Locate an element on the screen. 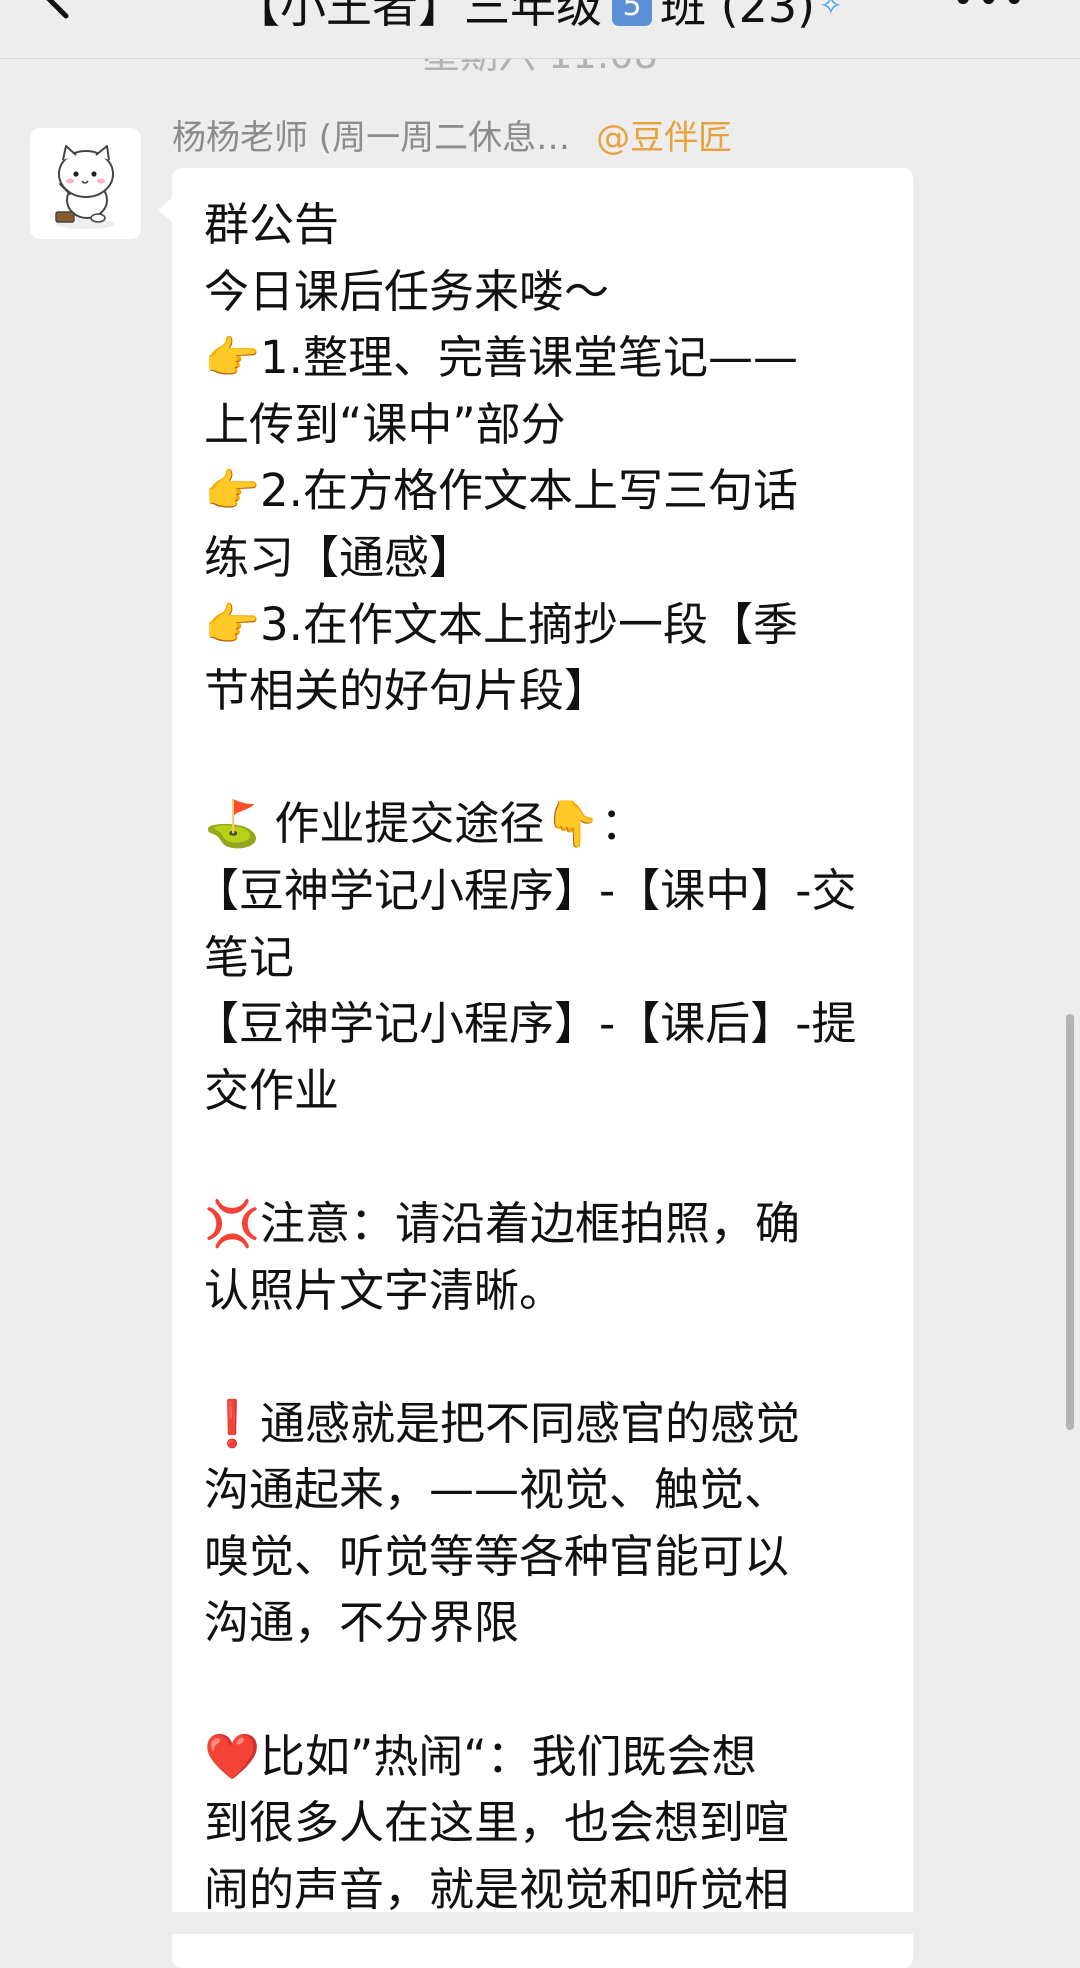 The width and height of the screenshot is (1080, 1968). message-line: 👉3.在作文本上摘抄一段【季 is located at coordinates (501, 624).